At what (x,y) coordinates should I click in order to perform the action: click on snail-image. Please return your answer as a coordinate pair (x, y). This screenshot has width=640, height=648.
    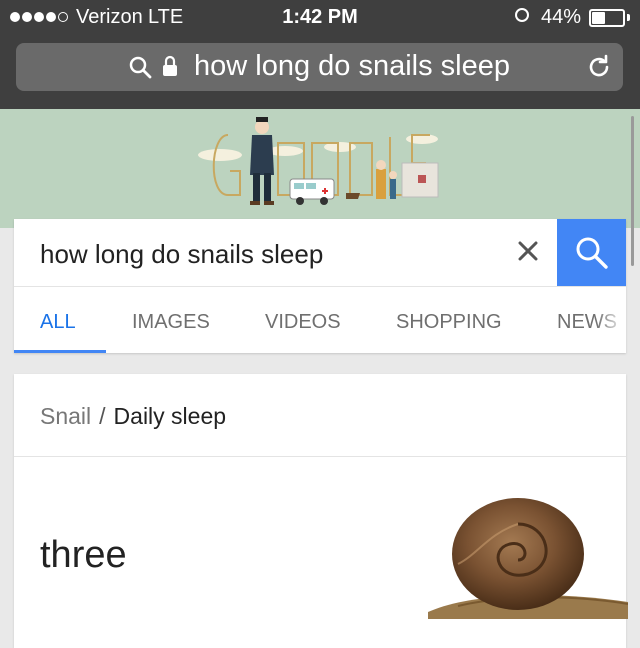
    Looking at the image, I should click on (528, 559).